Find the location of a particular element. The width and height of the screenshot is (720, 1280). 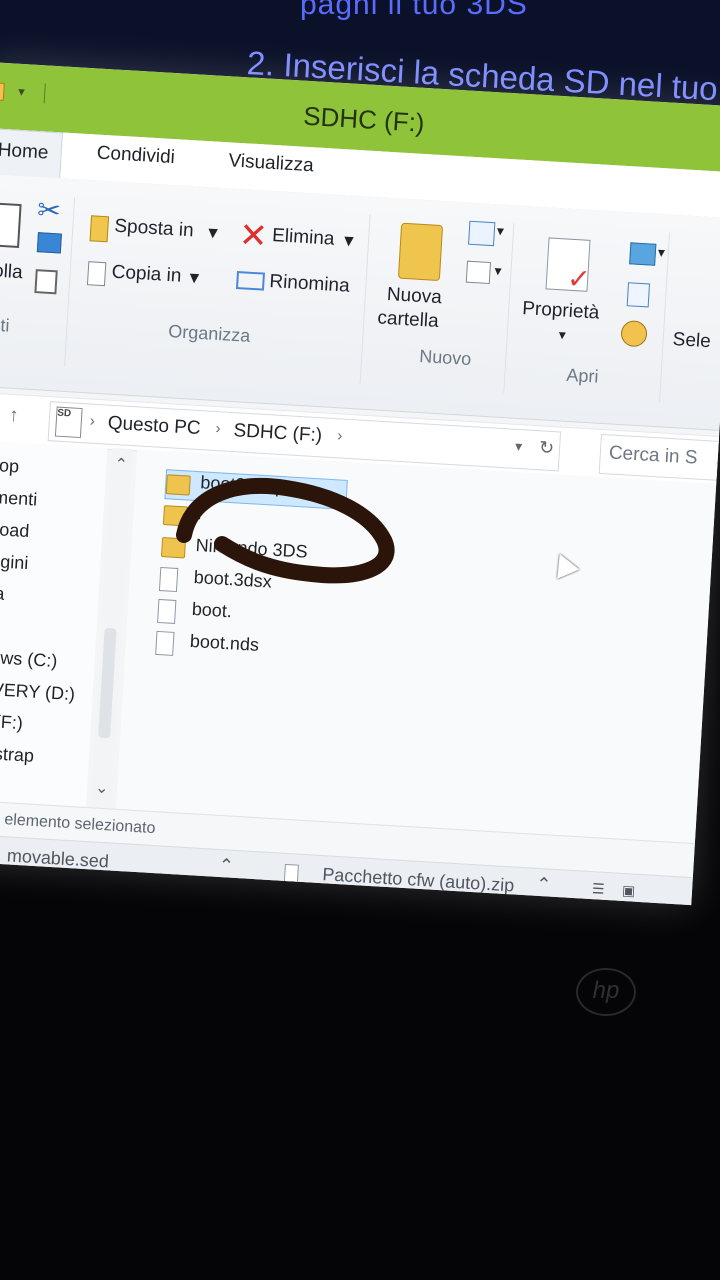

delete-button: Elimina is located at coordinates (303, 238).